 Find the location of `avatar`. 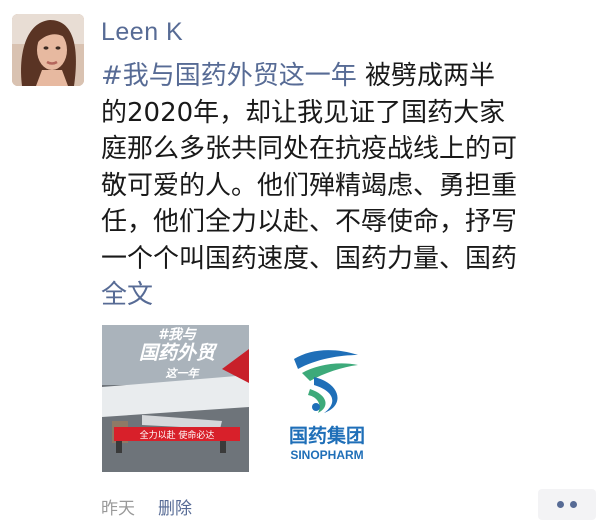

avatar is located at coordinates (48, 50).